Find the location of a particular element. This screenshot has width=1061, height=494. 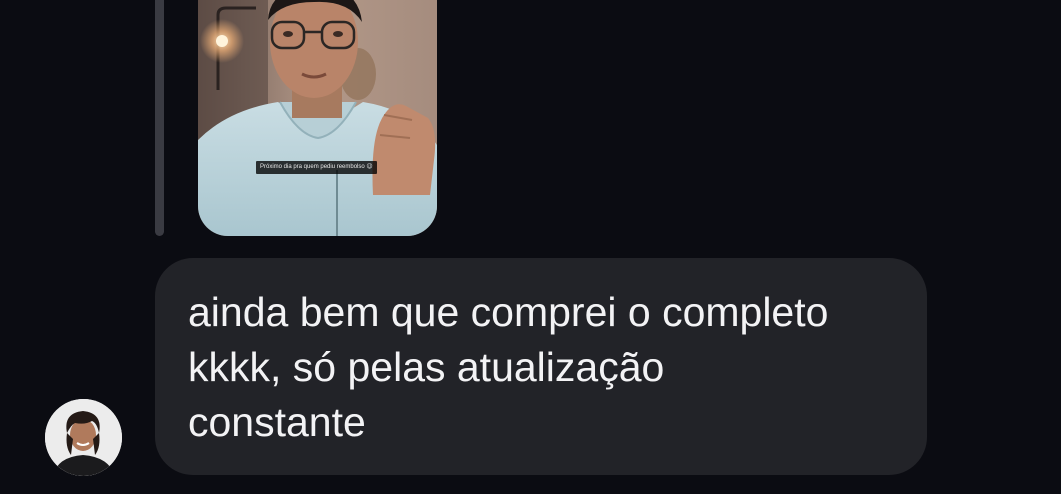

video-caption: Próximo dia pra quem pediu reembolso 😉 is located at coordinates (316, 167).